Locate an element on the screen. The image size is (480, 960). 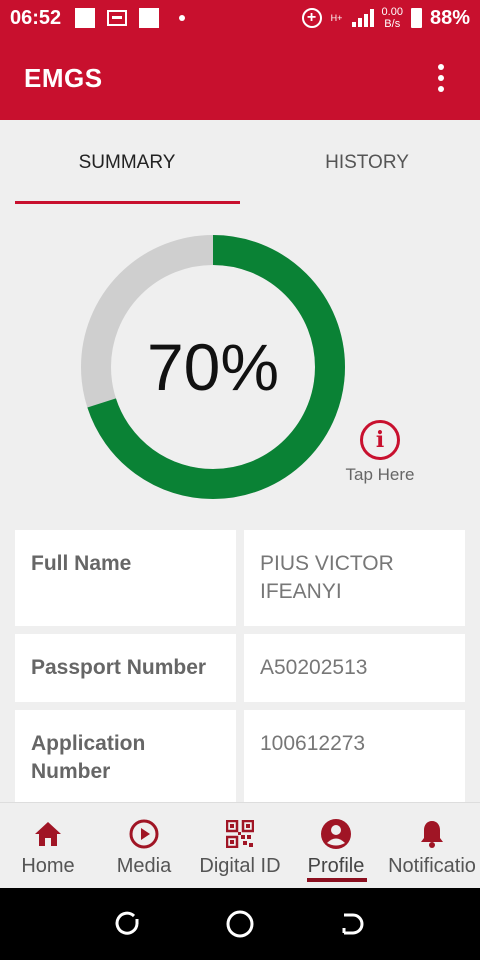
detail-row: Full Name PIUS VICTOR IFEANYI is located at coordinates (240, 578).